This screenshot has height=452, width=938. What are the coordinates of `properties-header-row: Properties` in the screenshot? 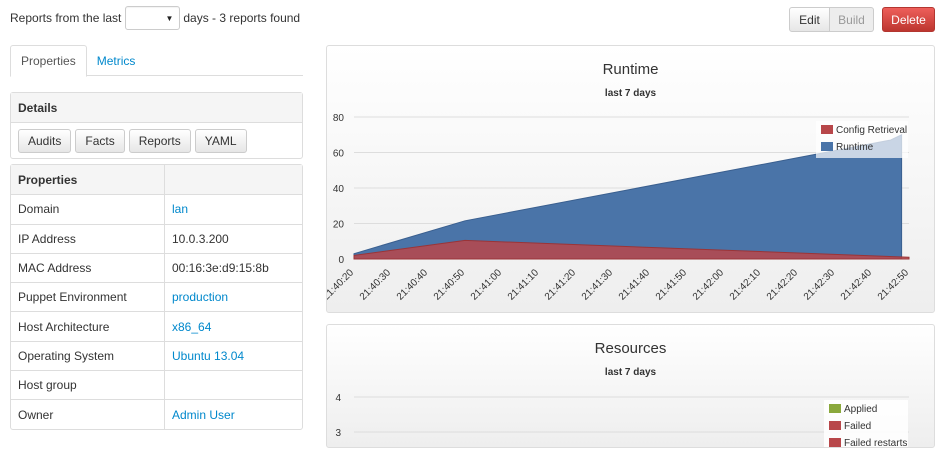 It's located at (156, 180).